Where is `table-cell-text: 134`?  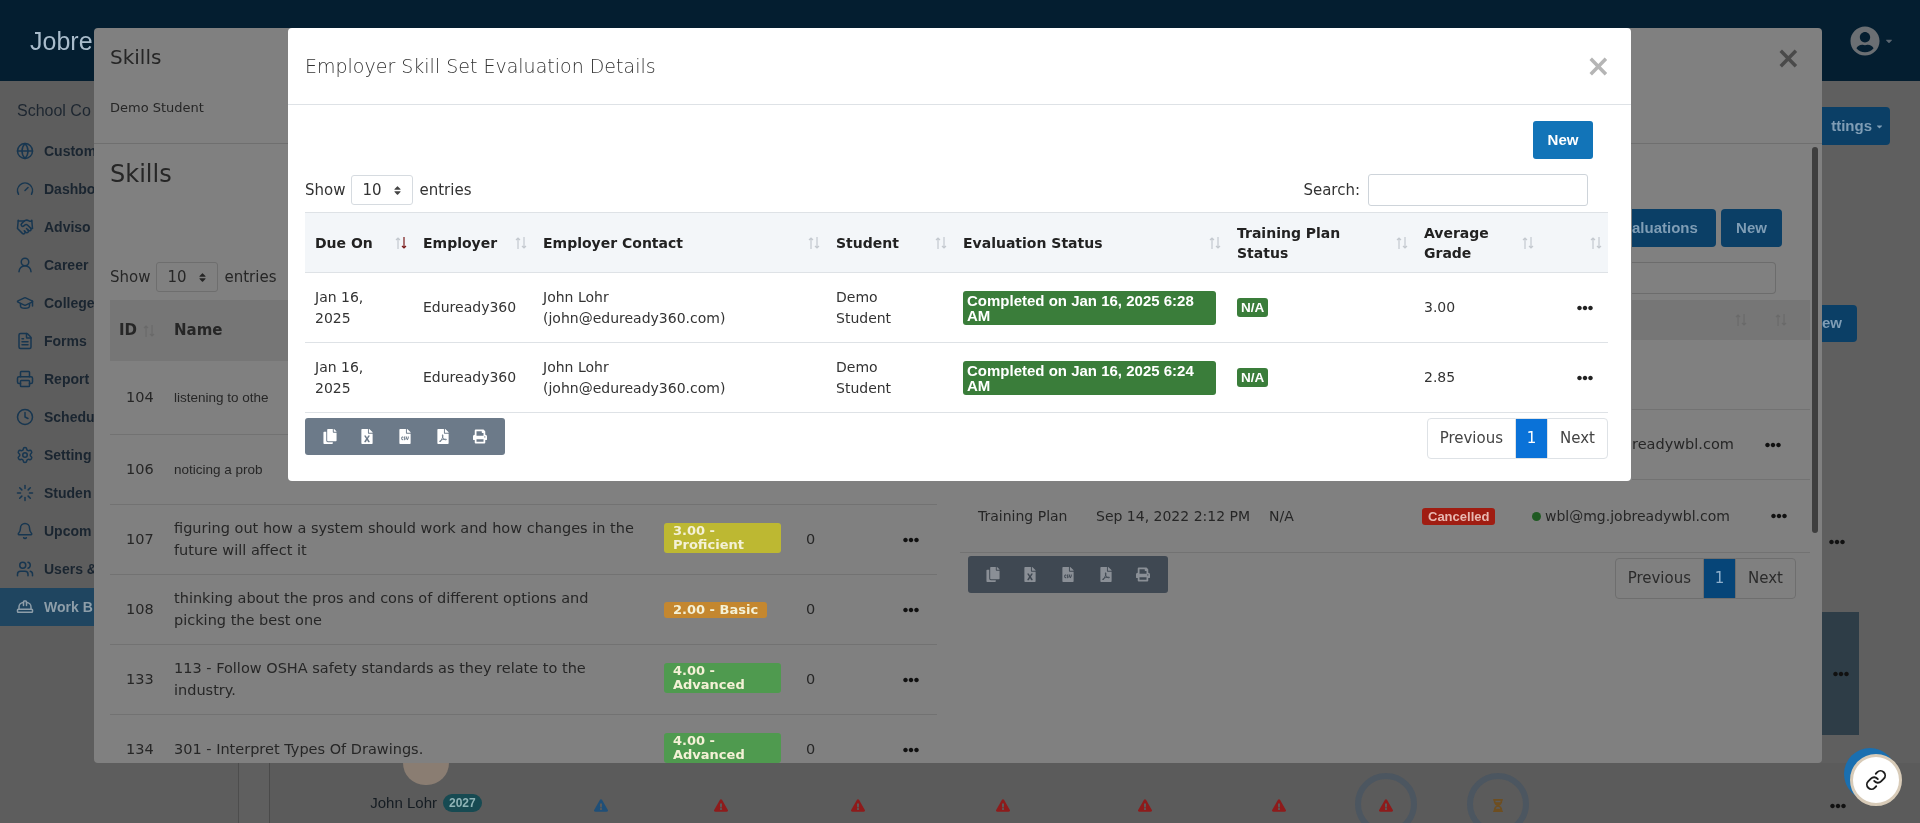
table-cell-text: 134 is located at coordinates (140, 749).